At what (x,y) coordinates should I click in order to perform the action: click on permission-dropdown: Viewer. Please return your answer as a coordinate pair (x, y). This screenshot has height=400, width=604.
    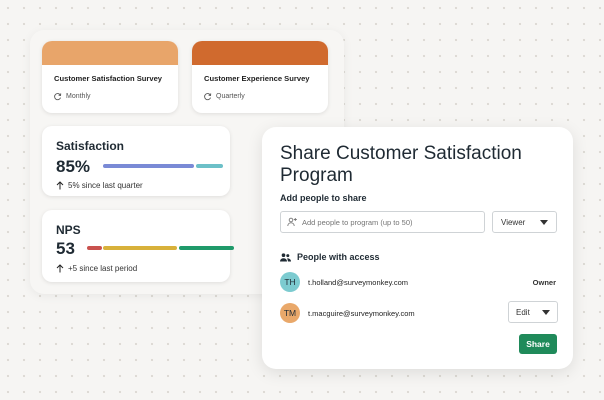
    Looking at the image, I should click on (524, 222).